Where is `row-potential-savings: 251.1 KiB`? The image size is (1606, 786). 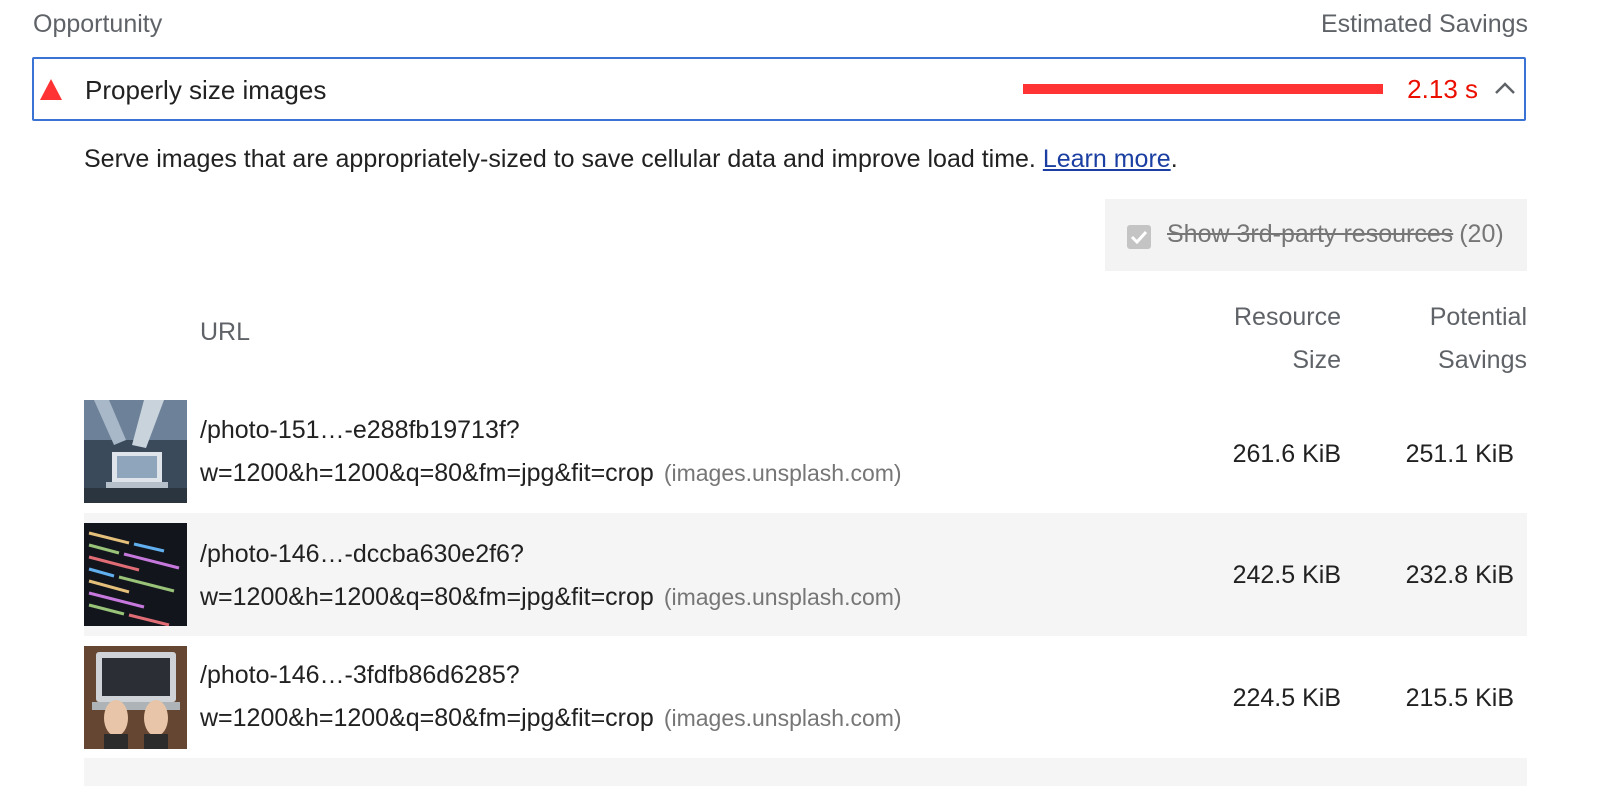
row-potential-savings: 251.1 KiB is located at coordinates (1459, 454).